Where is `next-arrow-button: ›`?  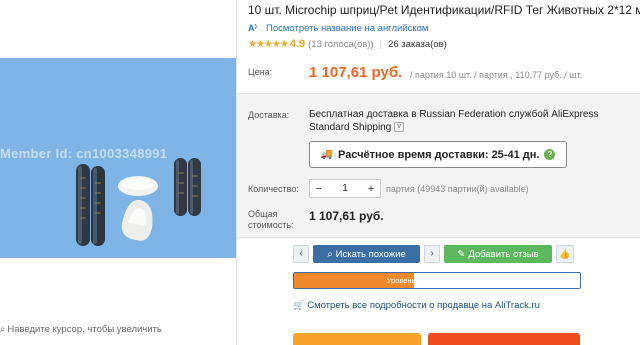 next-arrow-button: › is located at coordinates (432, 254).